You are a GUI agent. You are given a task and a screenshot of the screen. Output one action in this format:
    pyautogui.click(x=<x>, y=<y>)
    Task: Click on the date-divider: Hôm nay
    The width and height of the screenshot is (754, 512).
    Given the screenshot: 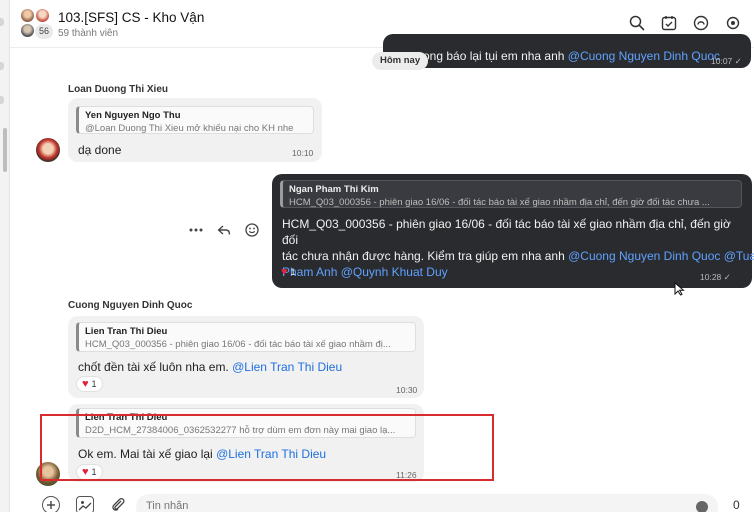 What is the action you would take?
    pyautogui.click(x=400, y=61)
    